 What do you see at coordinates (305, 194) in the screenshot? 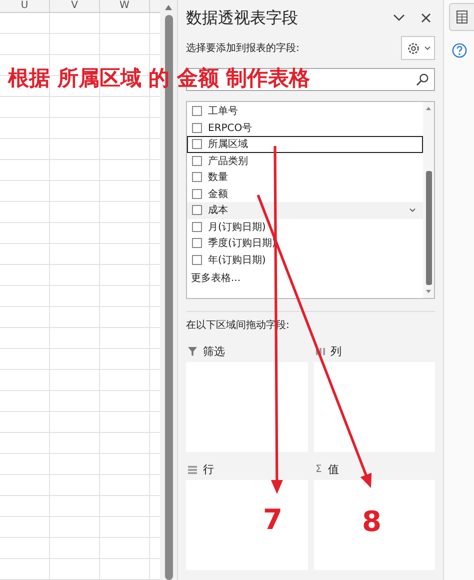
I see `field-item: 金额` at bounding box center [305, 194].